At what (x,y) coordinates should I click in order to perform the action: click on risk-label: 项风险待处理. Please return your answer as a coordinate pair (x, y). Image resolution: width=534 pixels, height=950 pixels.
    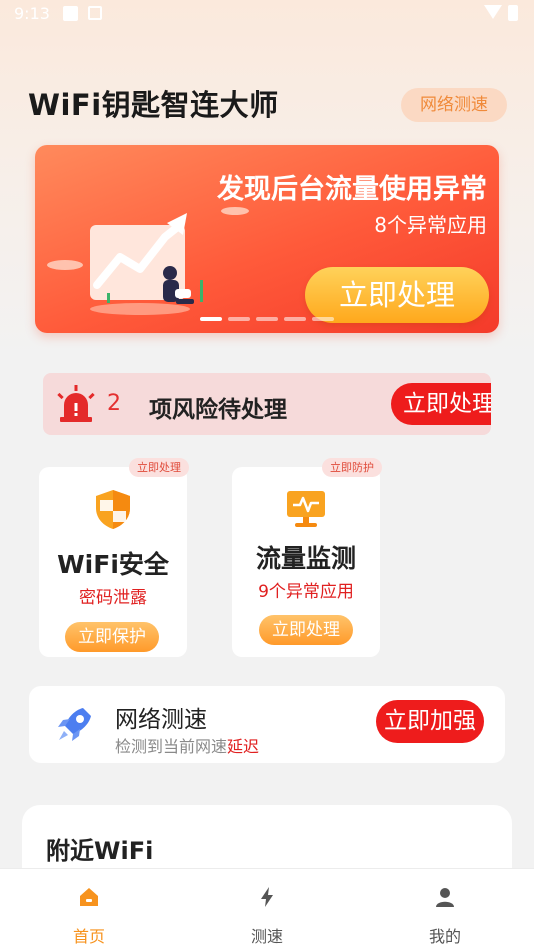
    Looking at the image, I should click on (218, 410).